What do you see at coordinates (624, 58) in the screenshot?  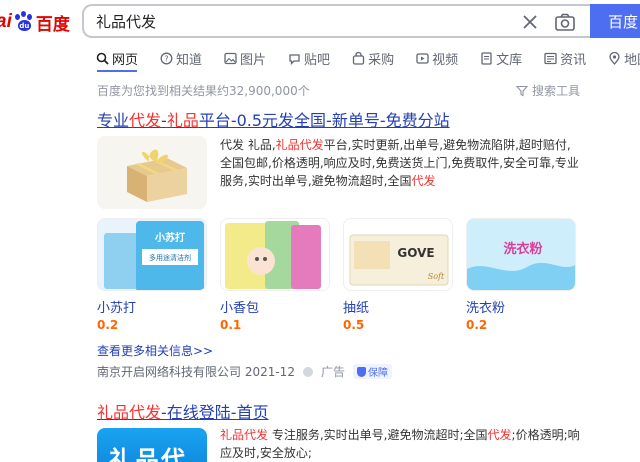 I see `tab-map: 地图` at bounding box center [624, 58].